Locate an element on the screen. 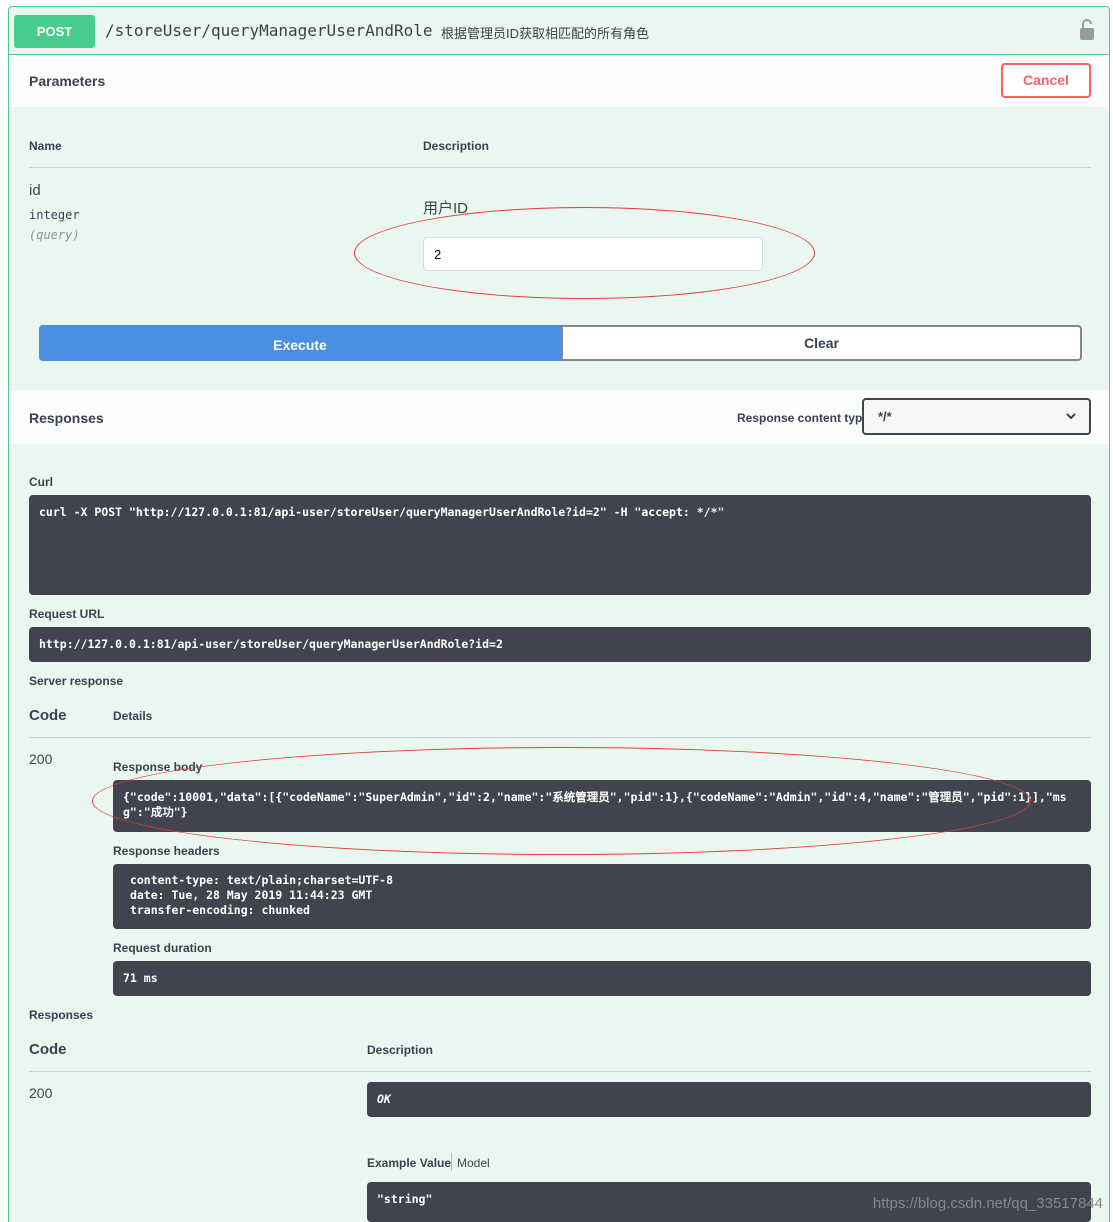 Image resolution: width=1113 pixels, height=1222 pixels. chevron-down-icon is located at coordinates (1071, 416).